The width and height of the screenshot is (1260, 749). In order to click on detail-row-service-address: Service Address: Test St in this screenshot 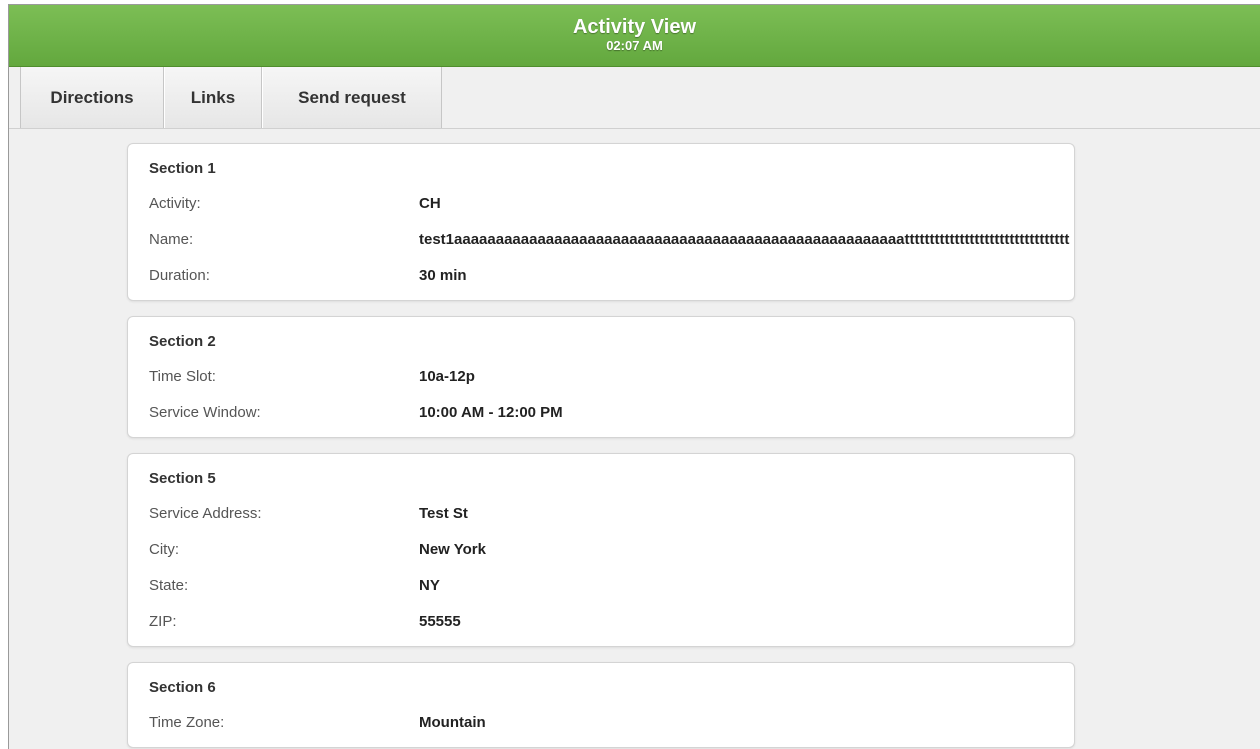, I will do `click(611, 520)`.